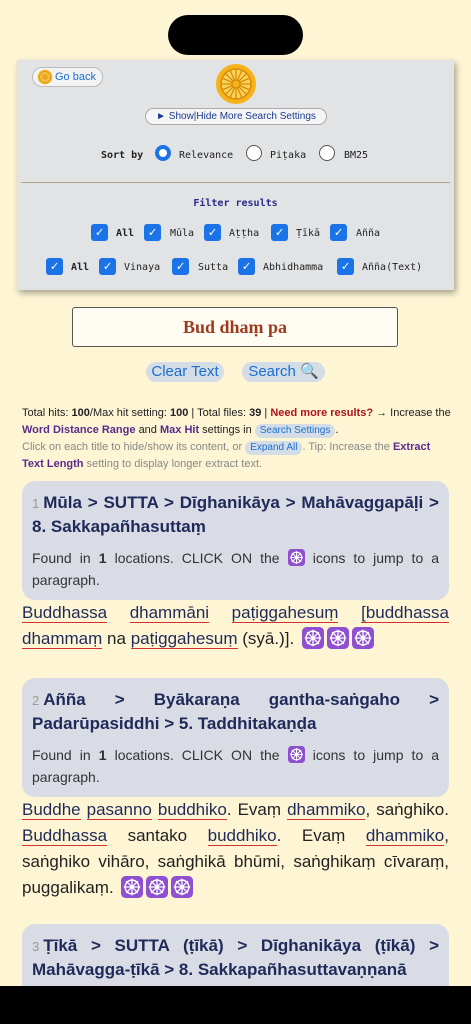 The image size is (471, 1024). I want to click on wheel-icon, so click(45, 77).